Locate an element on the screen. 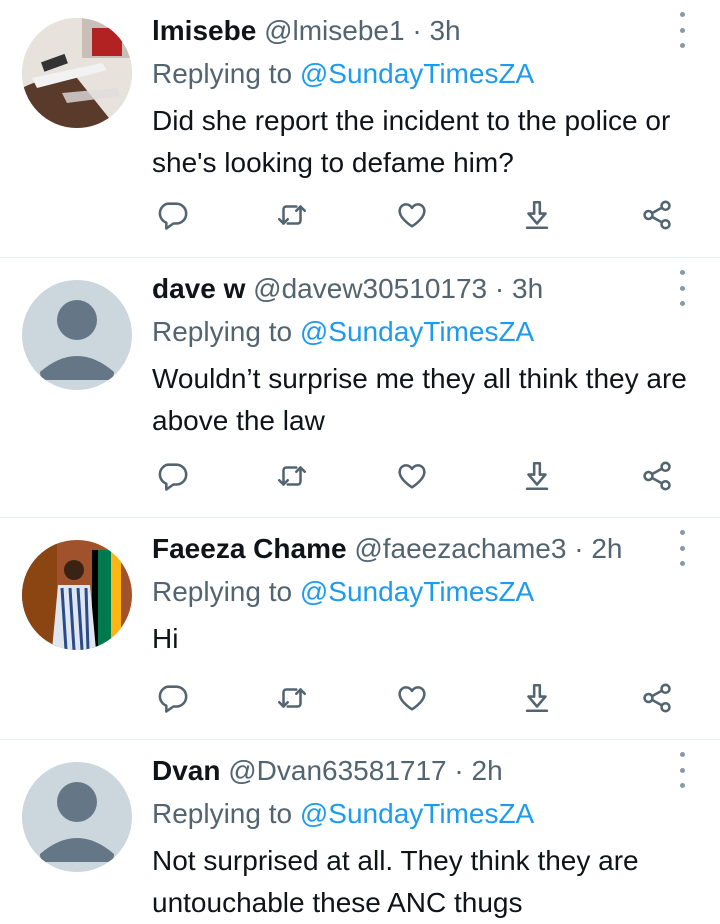 Image resolution: width=720 pixels, height=924 pixels. display-name: lmisebe is located at coordinates (204, 30).